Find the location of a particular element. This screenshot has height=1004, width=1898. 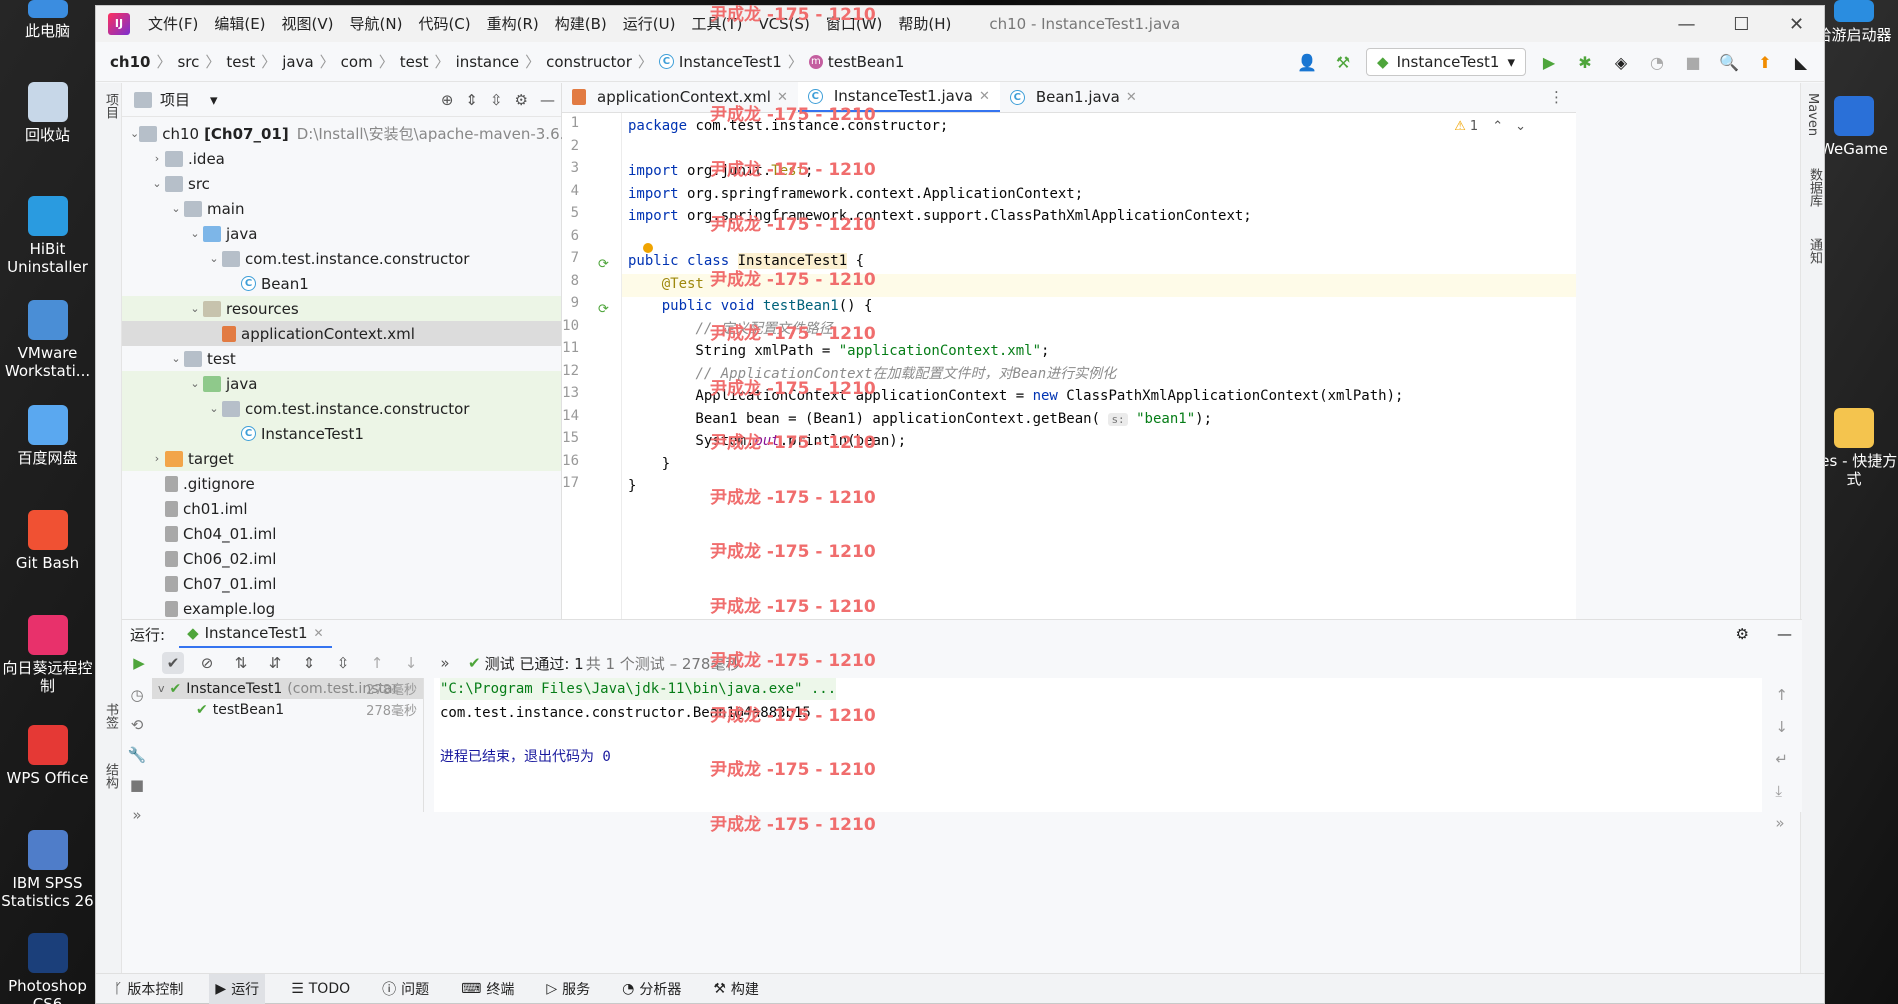

breadcrumb-item: com is located at coordinates (357, 62).